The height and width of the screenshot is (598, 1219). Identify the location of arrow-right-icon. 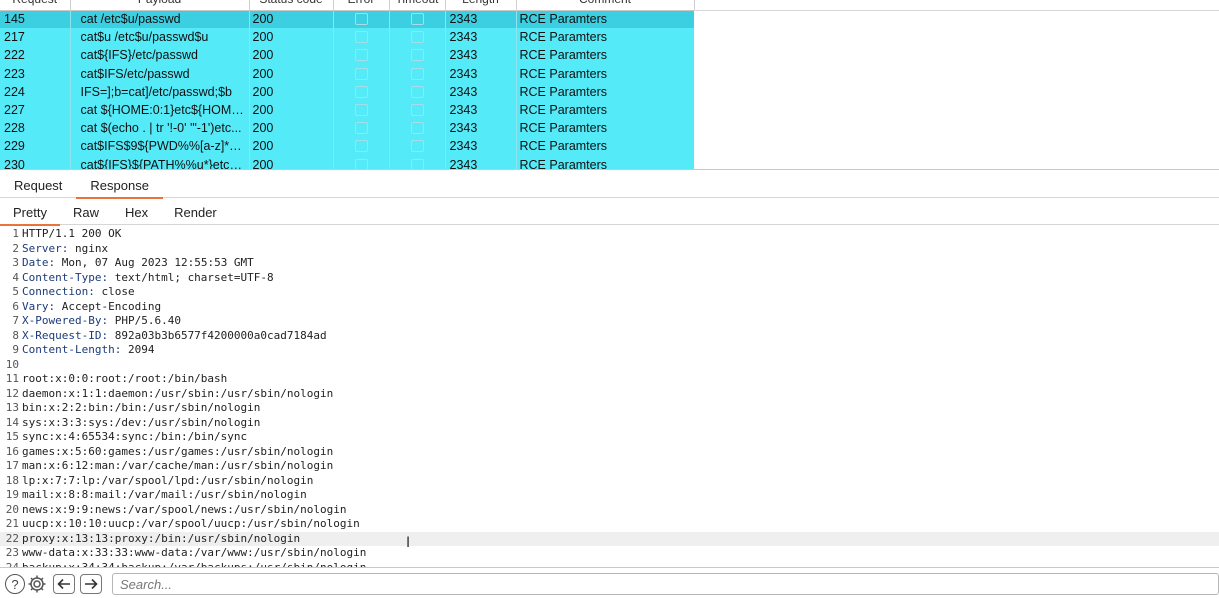
(91, 584).